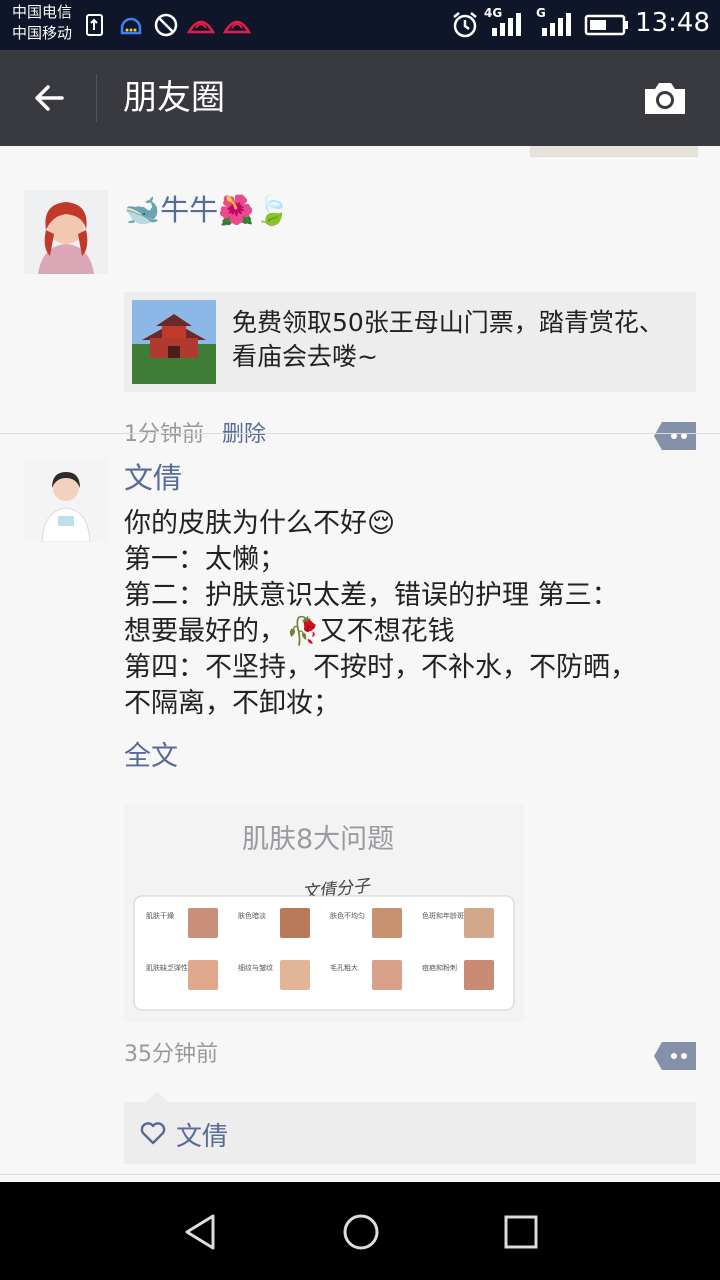  I want to click on carrier-1: 中国电信, so click(42, 12).